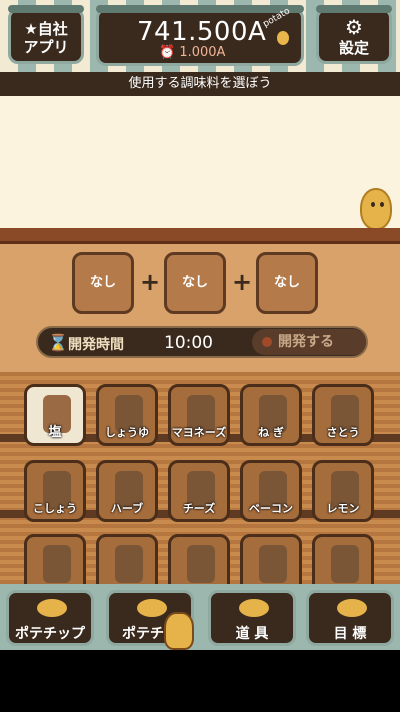 The width and height of the screenshot is (400, 712). Describe the element at coordinates (271, 491) in the screenshot. I see `ingredient-bacon: ベーコン` at that location.